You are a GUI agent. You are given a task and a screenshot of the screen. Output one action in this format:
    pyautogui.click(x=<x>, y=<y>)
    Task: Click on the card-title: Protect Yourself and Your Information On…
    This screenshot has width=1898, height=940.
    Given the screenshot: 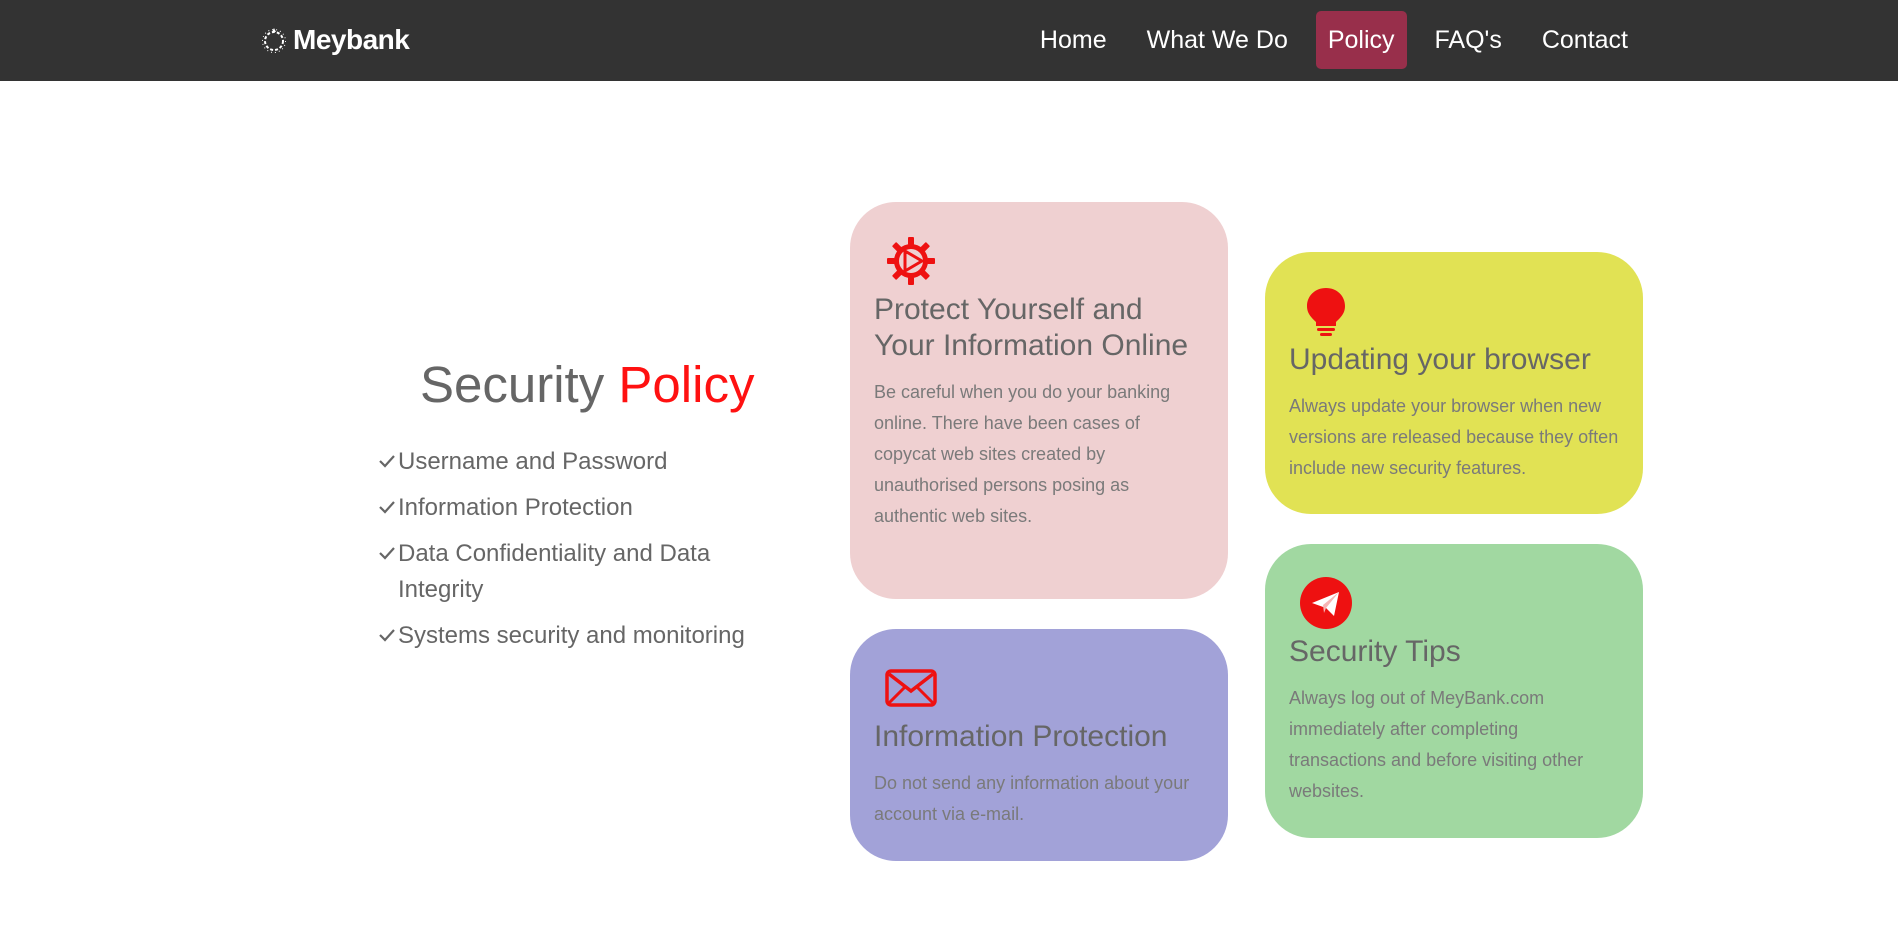 What is the action you would take?
    pyautogui.click(x=1031, y=327)
    